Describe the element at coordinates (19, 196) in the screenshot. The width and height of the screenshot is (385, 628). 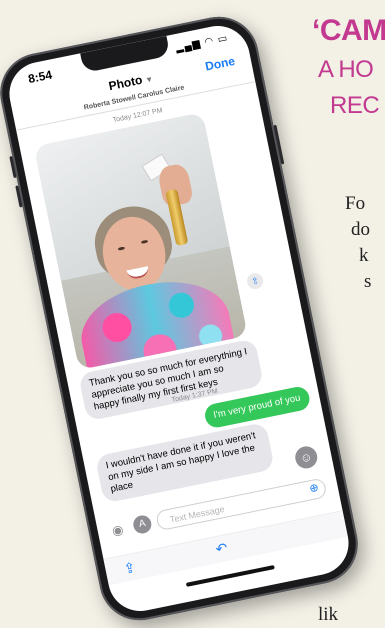
I see `volume-down-button` at that location.